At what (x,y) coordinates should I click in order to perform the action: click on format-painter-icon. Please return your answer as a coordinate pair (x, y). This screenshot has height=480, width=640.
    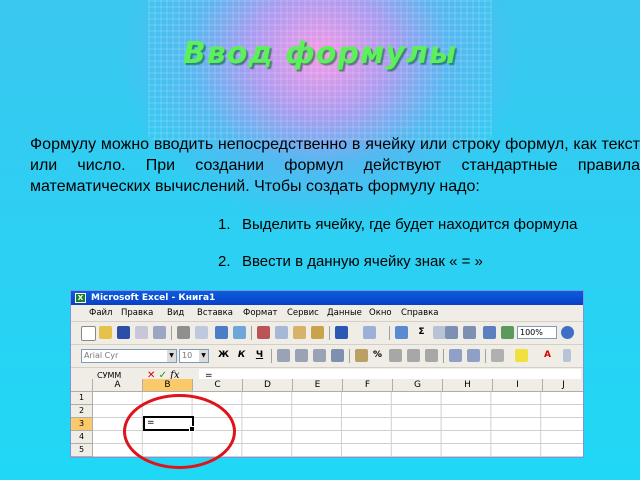
    Looking at the image, I should click on (317, 332).